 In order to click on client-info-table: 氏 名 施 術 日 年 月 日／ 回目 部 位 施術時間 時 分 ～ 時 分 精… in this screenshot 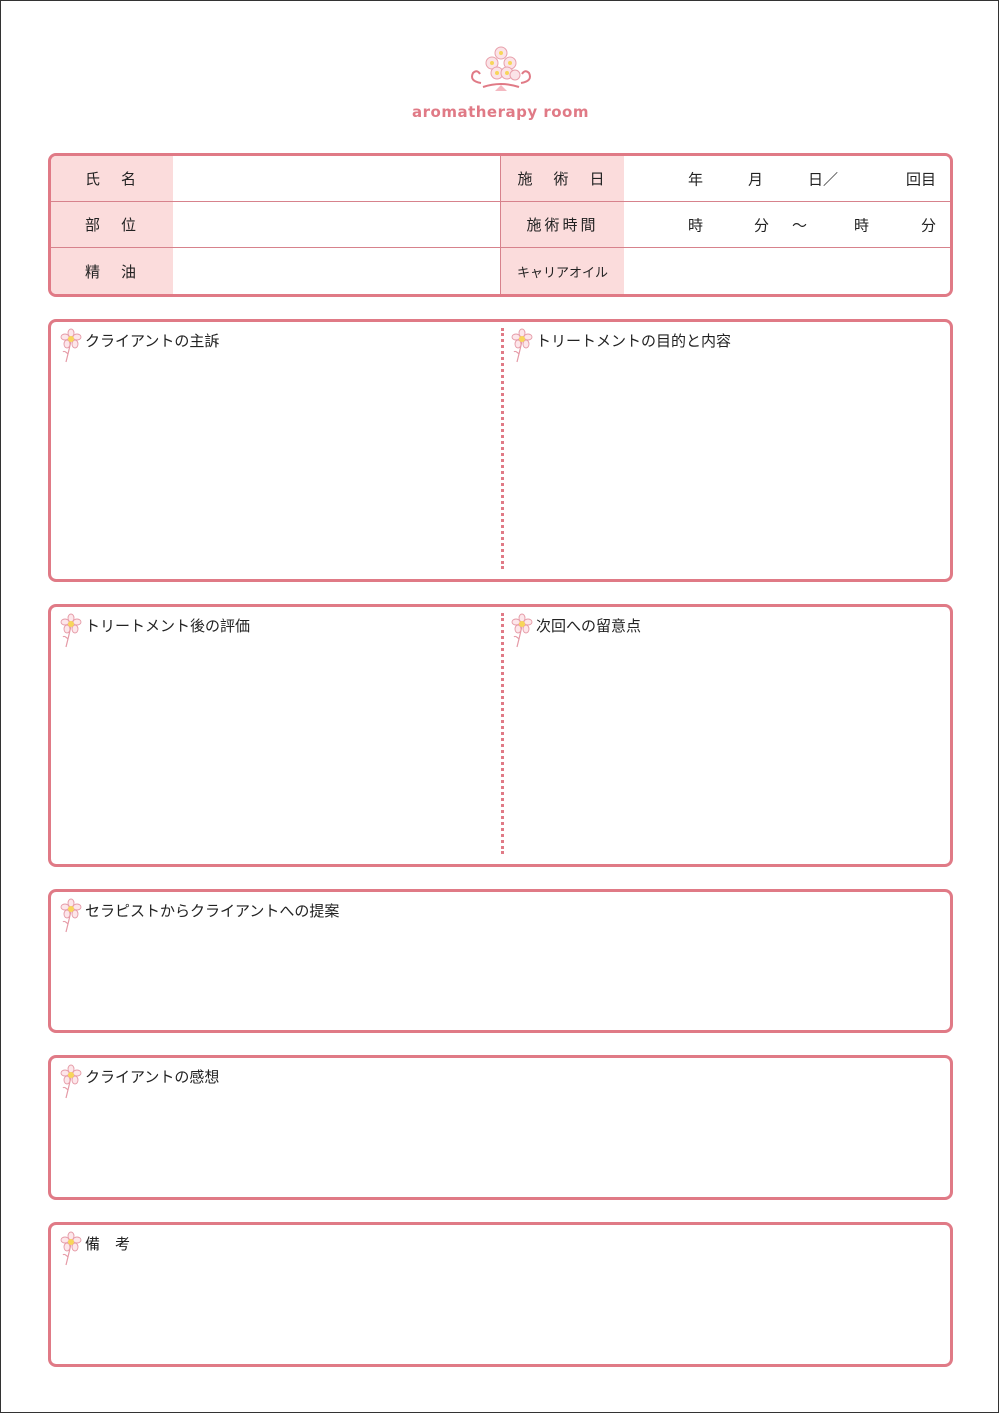, I will do `click(500, 225)`.